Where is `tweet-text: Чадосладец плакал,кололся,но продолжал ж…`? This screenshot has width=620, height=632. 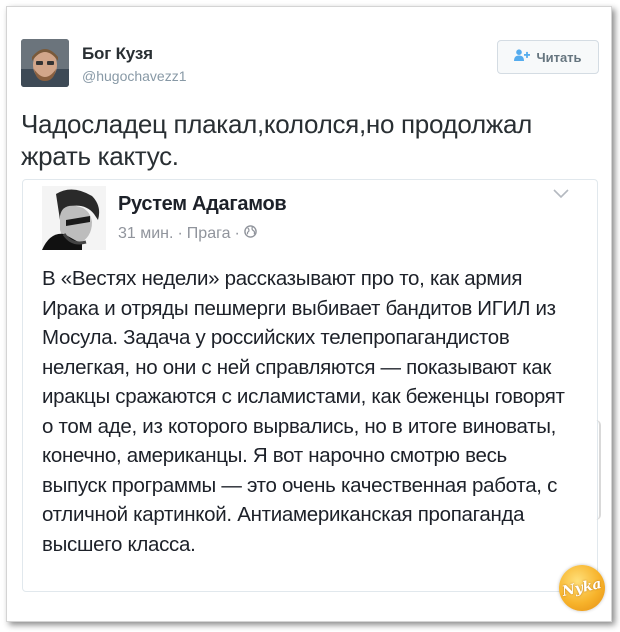
tweet-text: Чадосладец плакал,кололся,но продолжал ж… is located at coordinates (277, 140).